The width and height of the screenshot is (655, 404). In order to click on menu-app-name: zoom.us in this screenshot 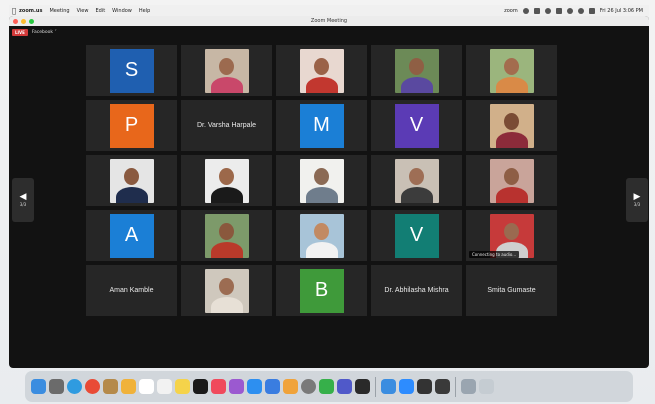, I will do `click(30, 11)`.